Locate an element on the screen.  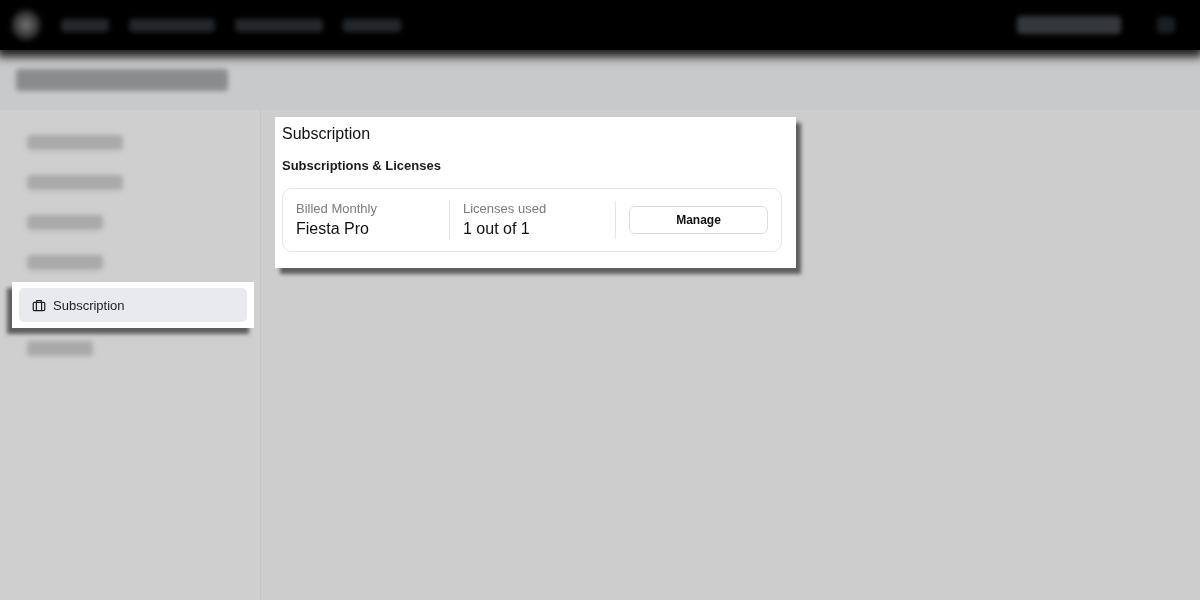
field-label: Billed Monthly is located at coordinates (337, 208).